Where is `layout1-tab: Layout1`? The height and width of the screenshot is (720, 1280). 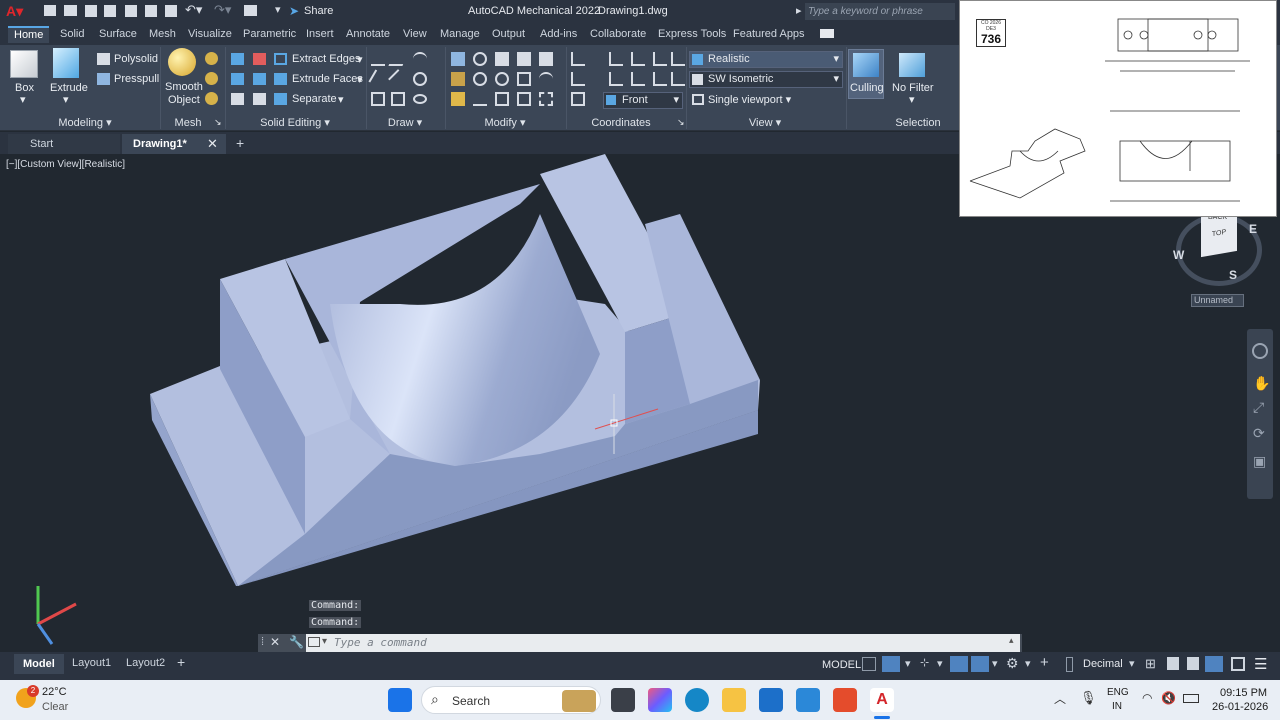
layout1-tab: Layout1 is located at coordinates (91, 663).